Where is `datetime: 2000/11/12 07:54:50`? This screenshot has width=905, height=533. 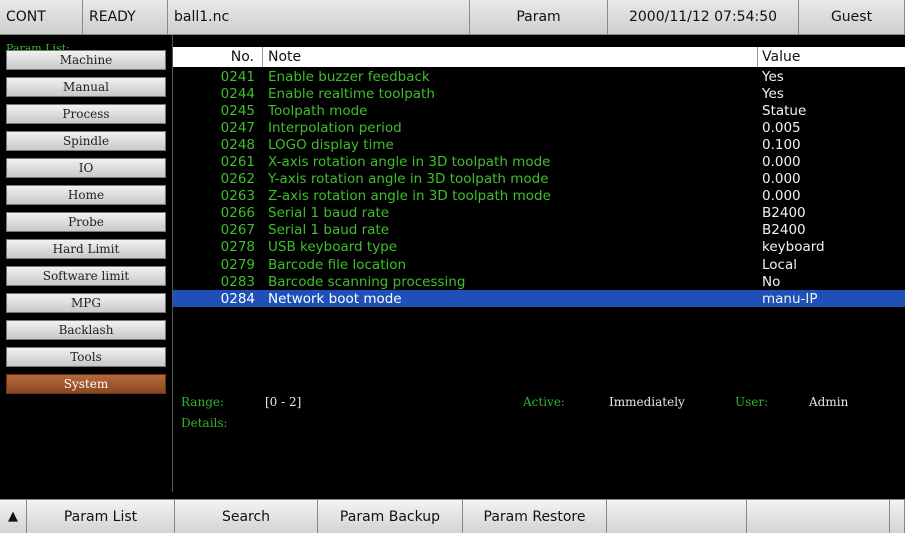
datetime: 2000/11/12 07:54:50 is located at coordinates (703, 17).